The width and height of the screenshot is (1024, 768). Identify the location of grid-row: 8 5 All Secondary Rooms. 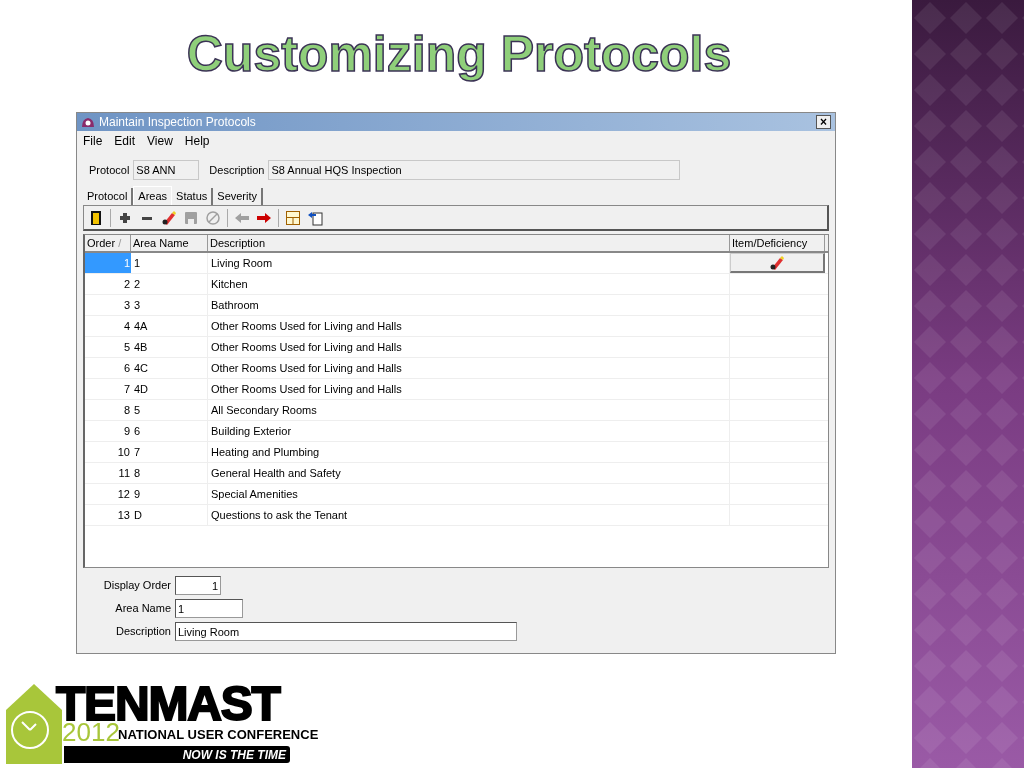
(456, 410).